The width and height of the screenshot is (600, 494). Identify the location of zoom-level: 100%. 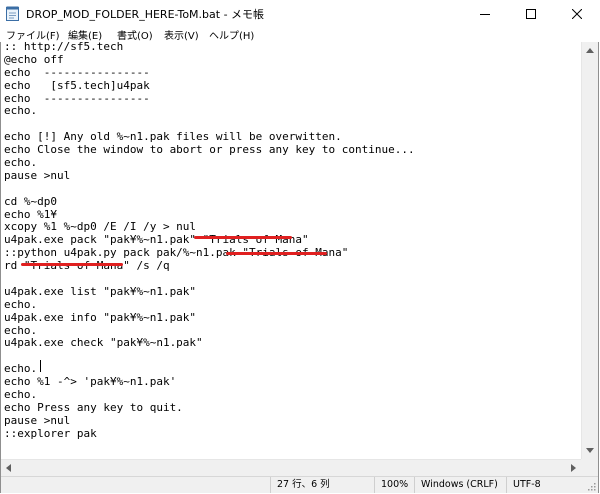
(394, 485).